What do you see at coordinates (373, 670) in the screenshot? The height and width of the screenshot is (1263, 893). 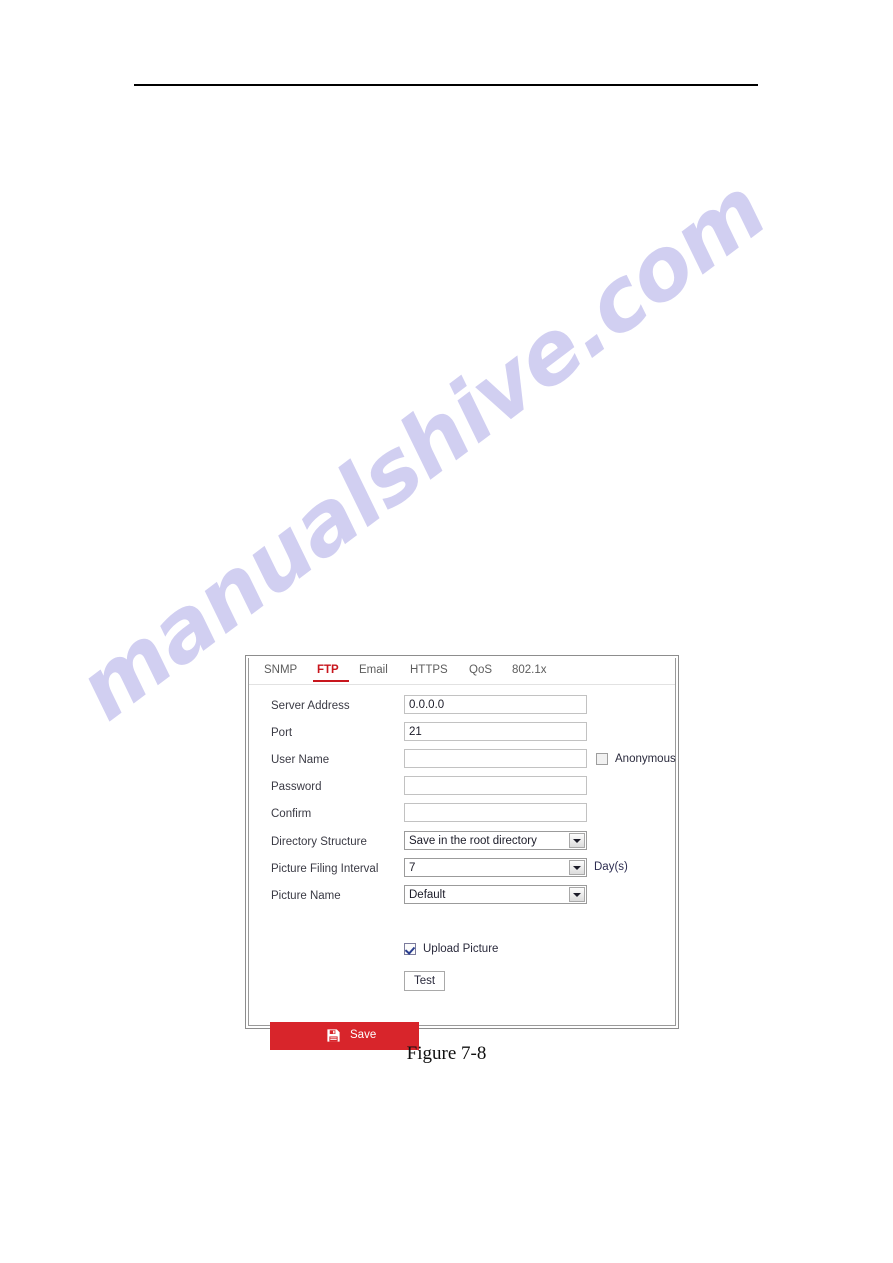 I see `tab-email: Email` at bounding box center [373, 670].